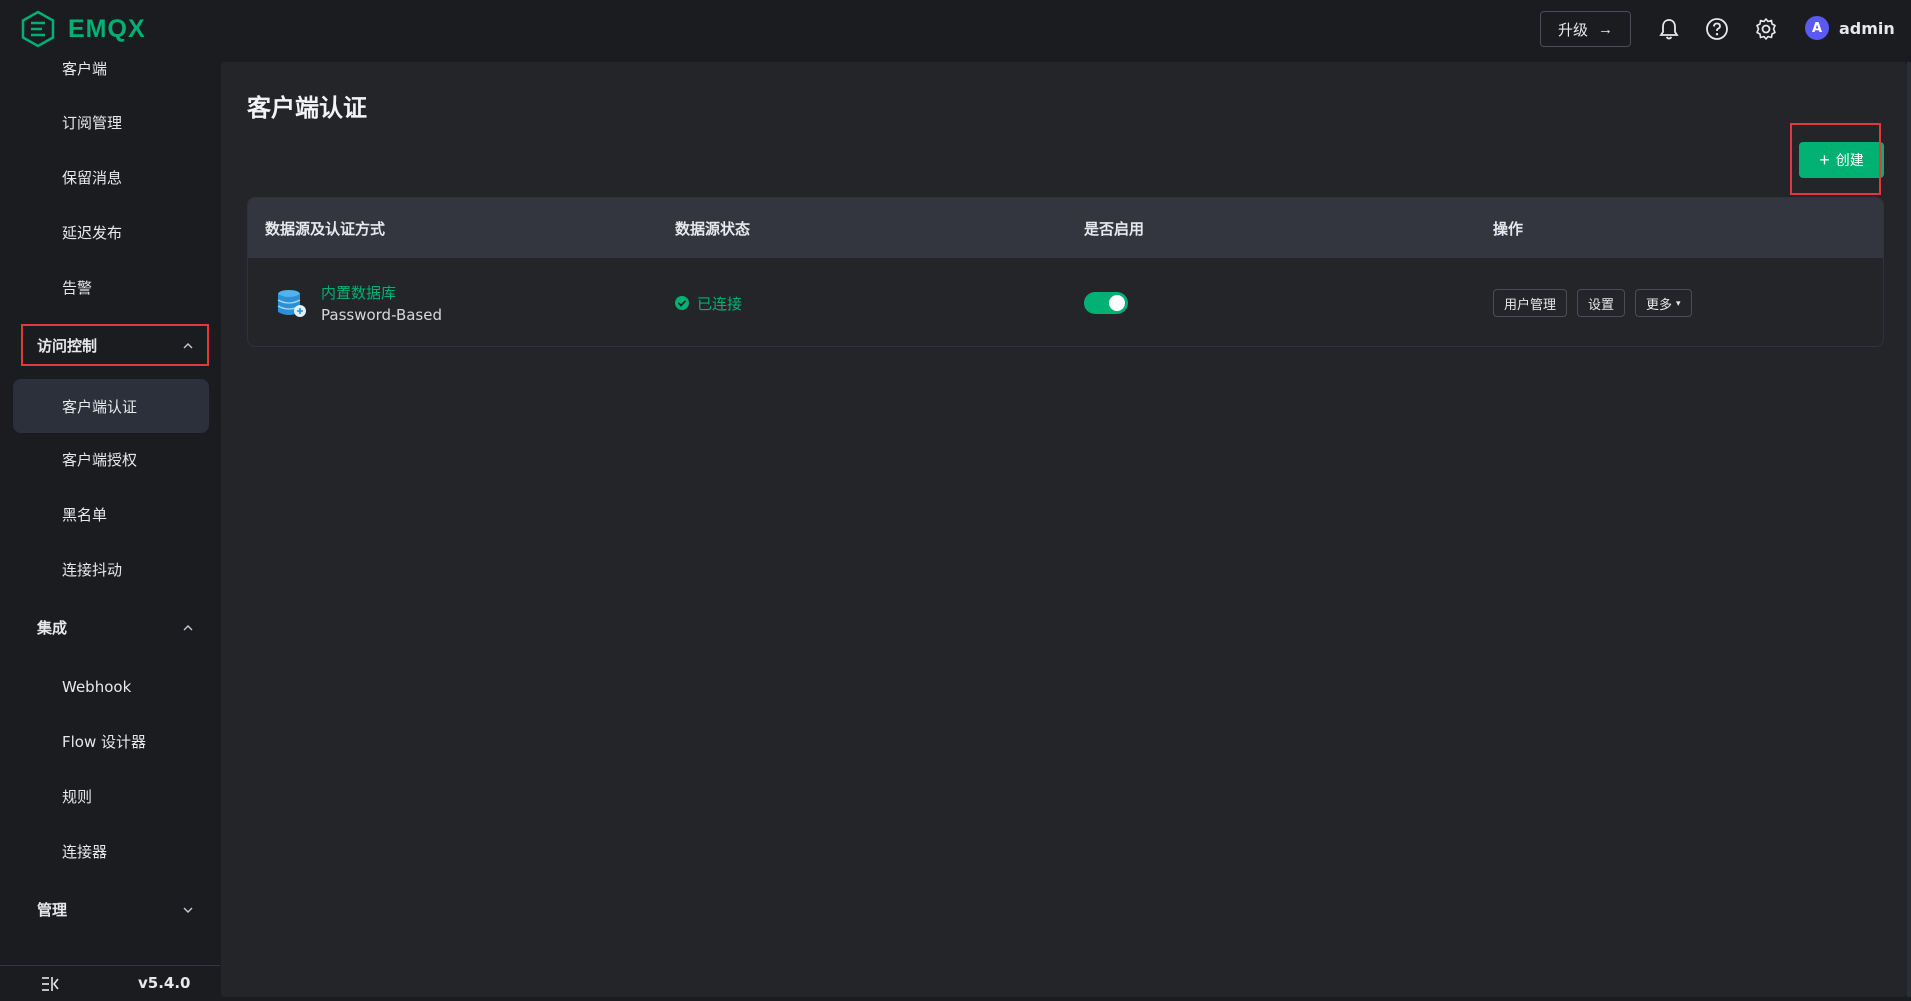 Image resolution: width=1911 pixels, height=1001 pixels. I want to click on sidebar-item-flow-designer: Flow 设计器, so click(110, 741).